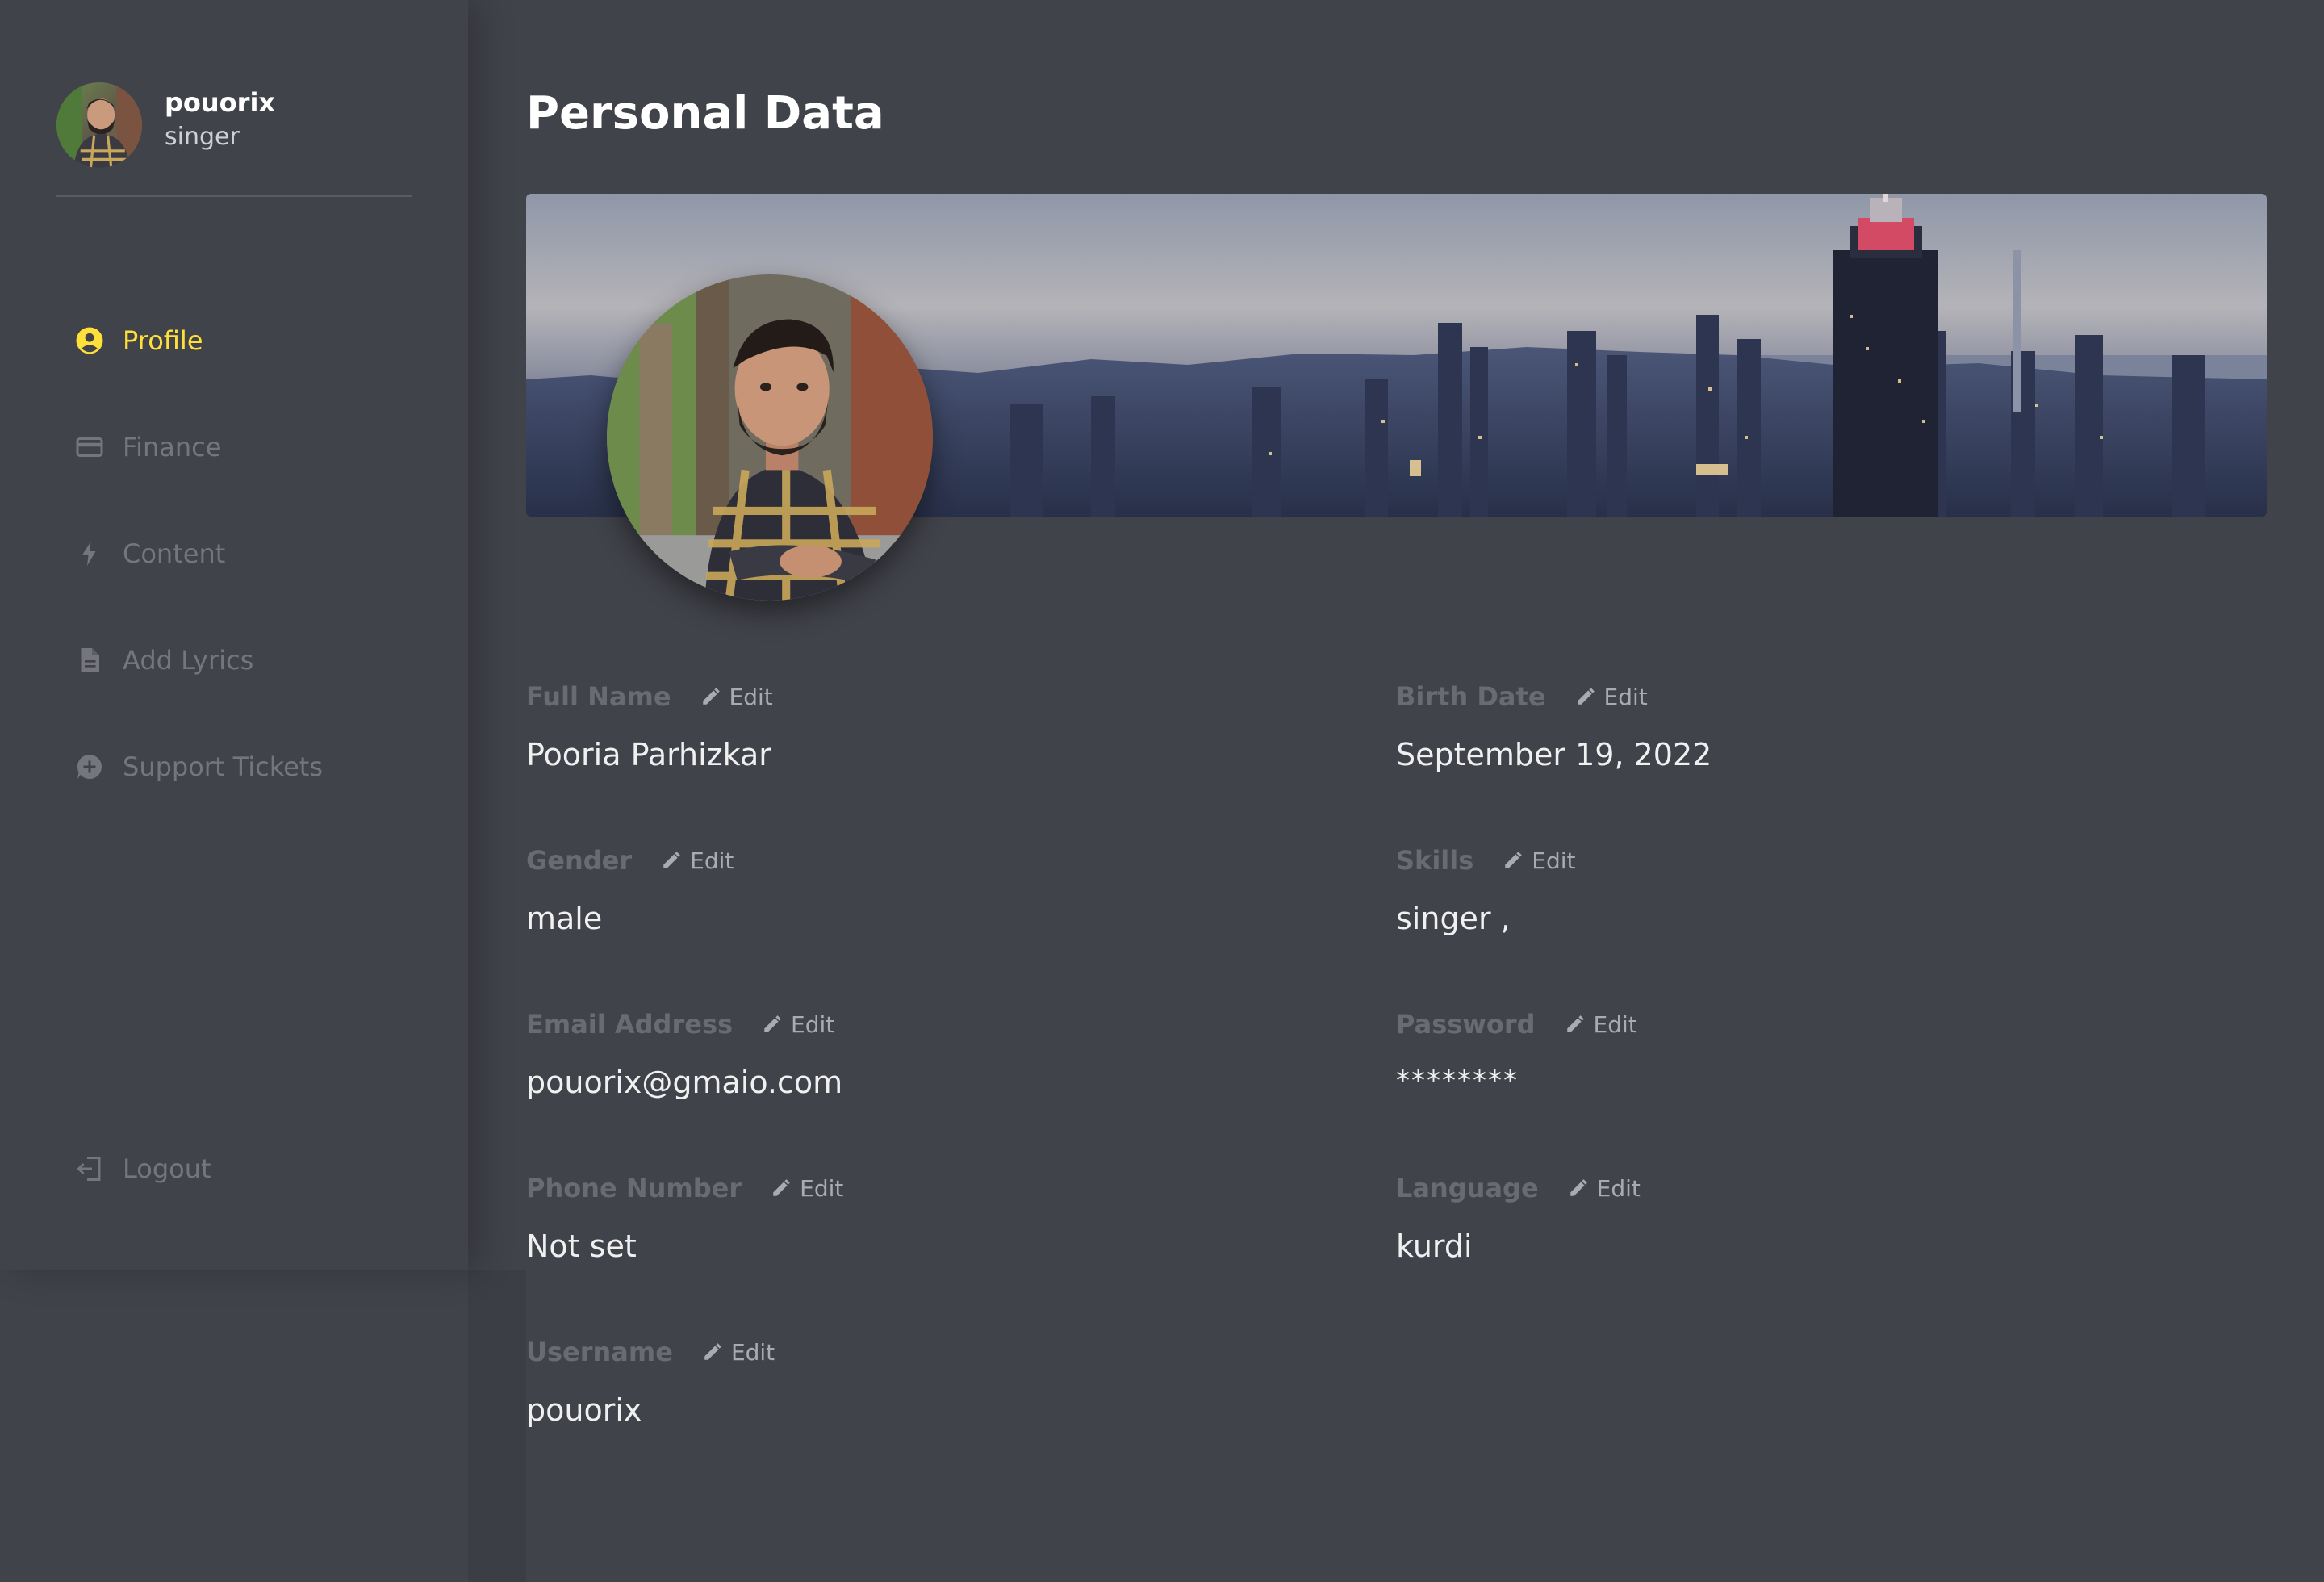  I want to click on edit-password-button: Edit, so click(1601, 1024).